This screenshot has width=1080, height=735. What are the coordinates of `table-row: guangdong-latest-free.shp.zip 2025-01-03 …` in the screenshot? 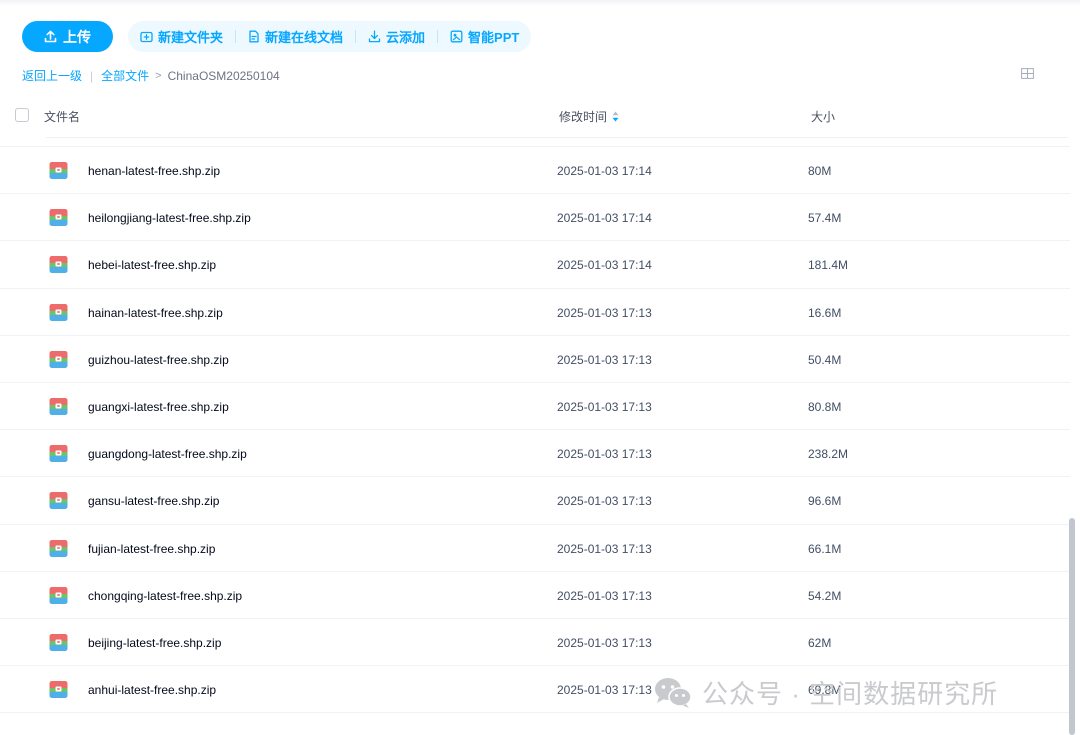 It's located at (535, 454).